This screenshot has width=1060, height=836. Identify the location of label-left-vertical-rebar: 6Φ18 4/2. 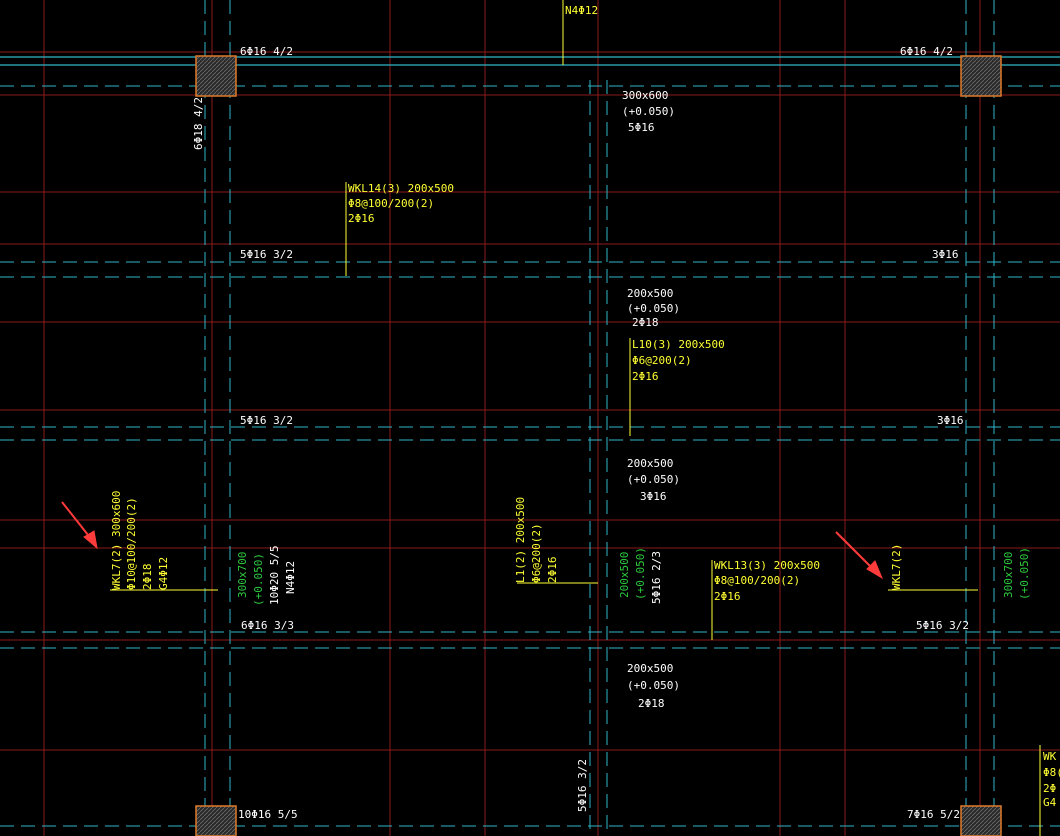
(198, 123).